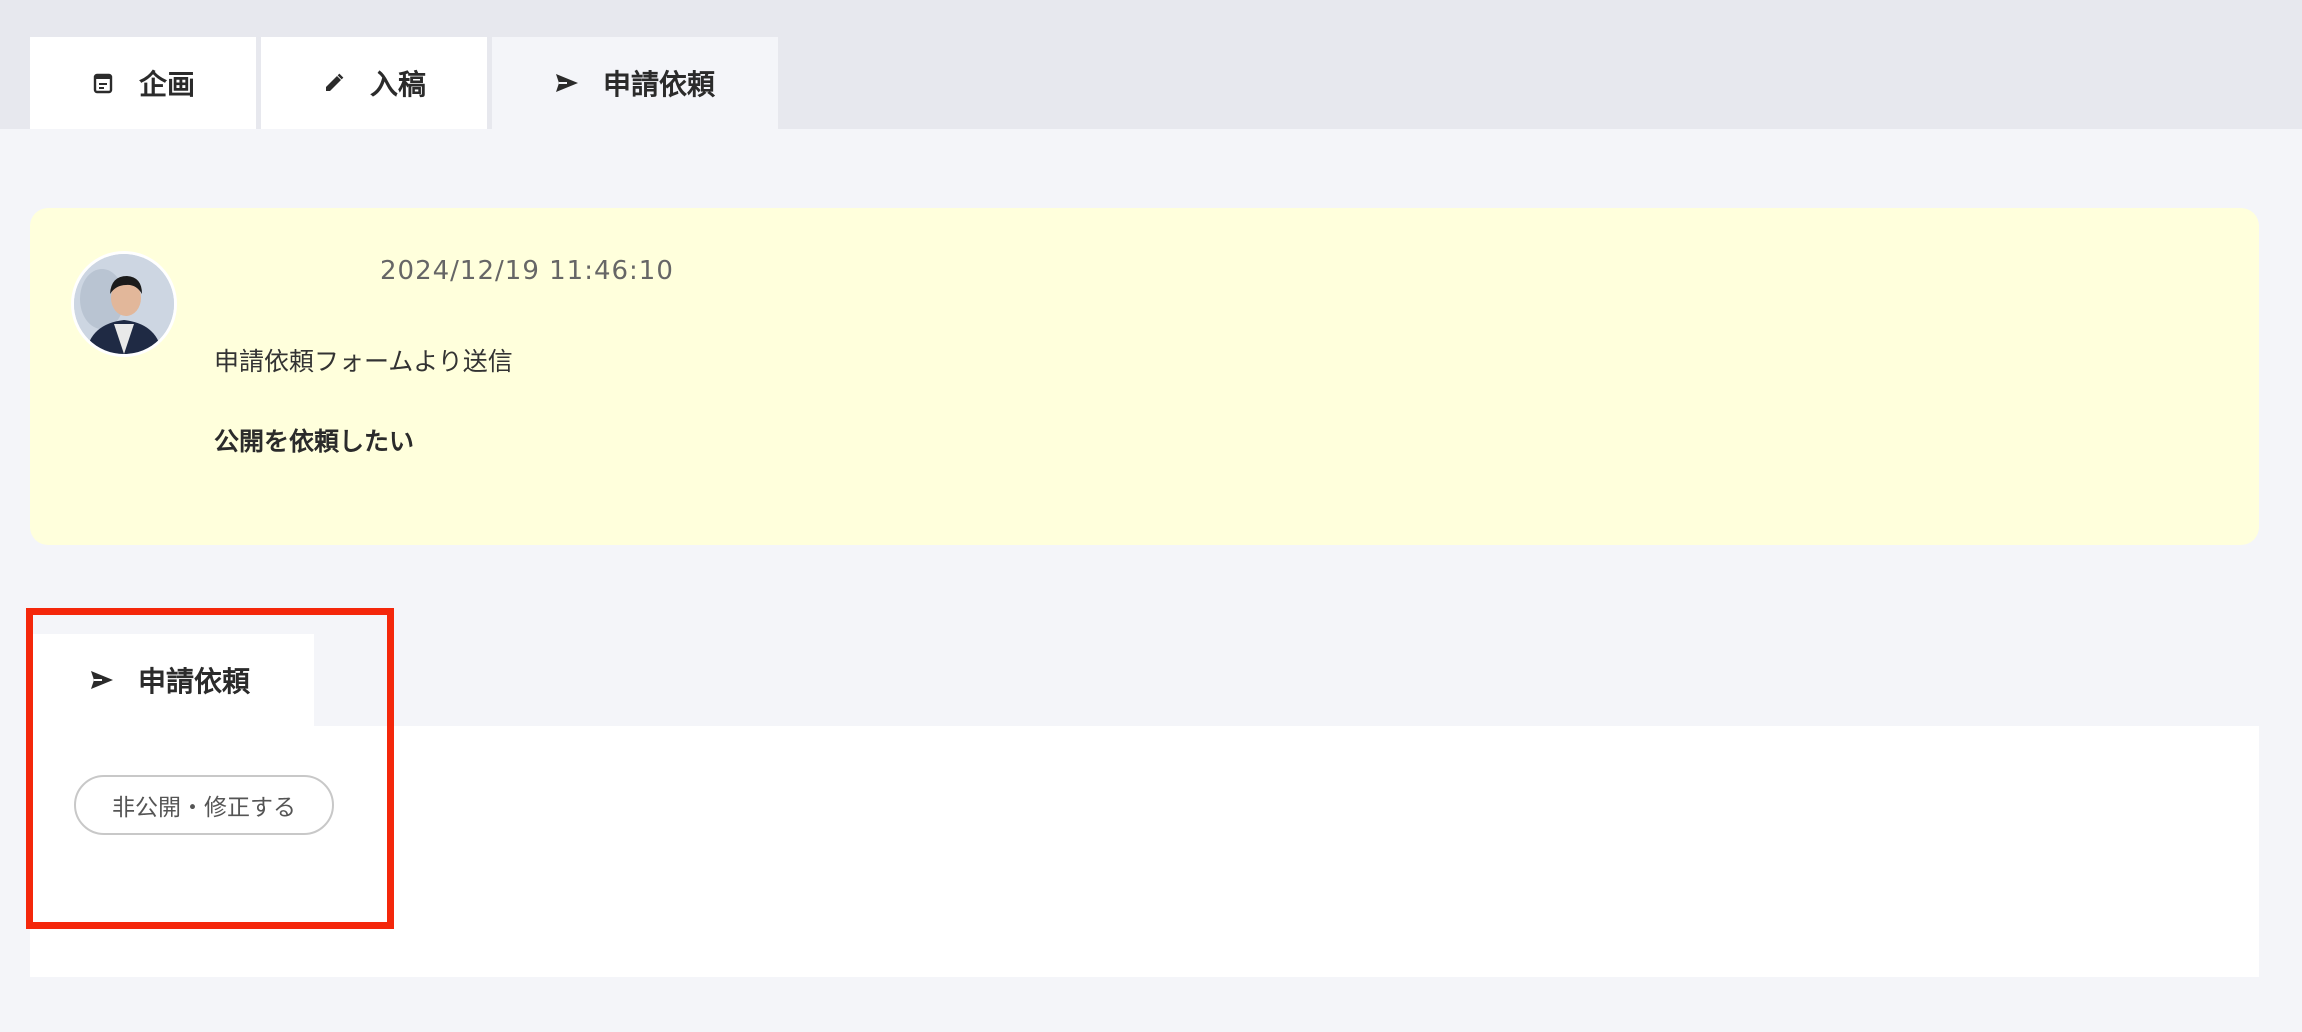 The height and width of the screenshot is (1032, 2302). Describe the element at coordinates (397, 84) in the screenshot. I see `tab-label: 入稿` at that location.